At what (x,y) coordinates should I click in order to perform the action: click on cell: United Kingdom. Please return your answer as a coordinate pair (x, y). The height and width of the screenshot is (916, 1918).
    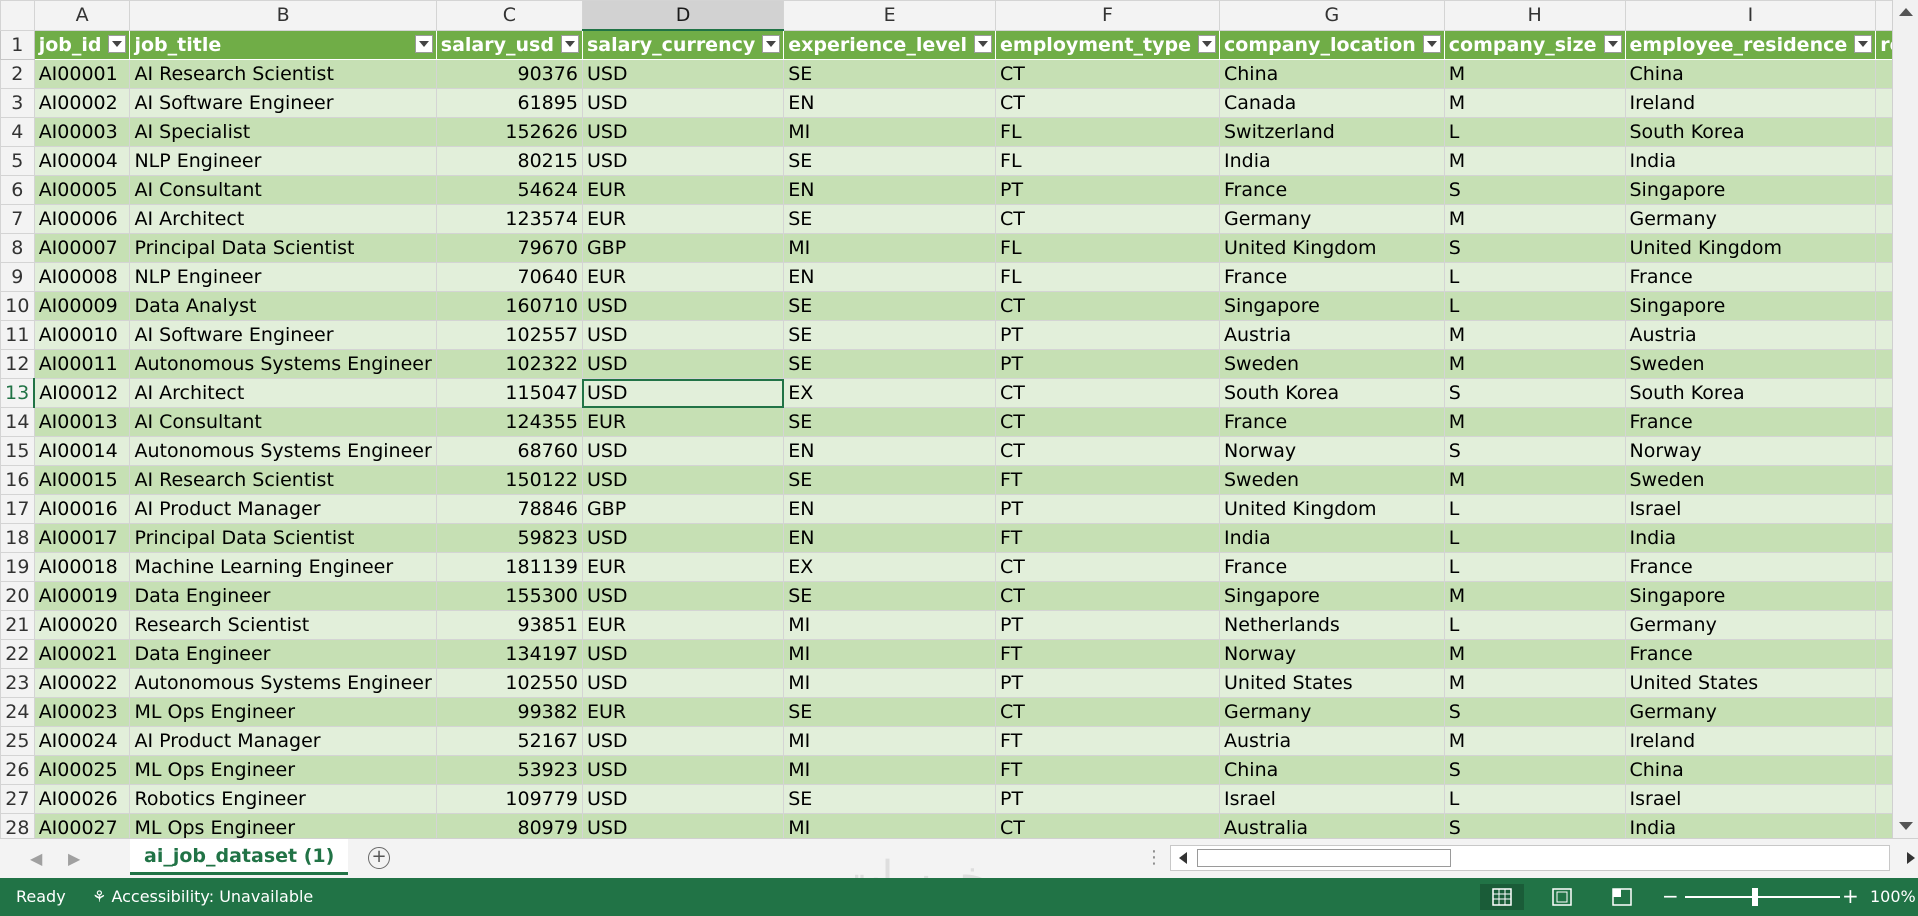
    Looking at the image, I should click on (1332, 509).